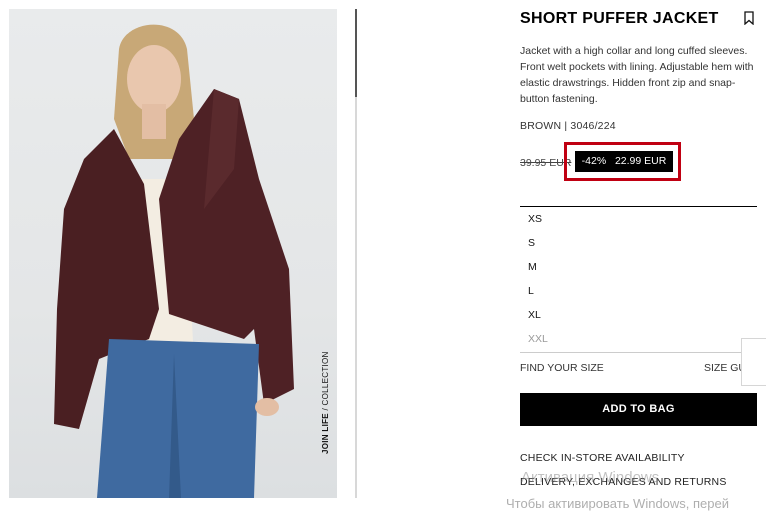 This screenshot has height=511, width=766. Describe the element at coordinates (725, 368) in the screenshot. I see `size-guide-link: SIZE GU` at that location.